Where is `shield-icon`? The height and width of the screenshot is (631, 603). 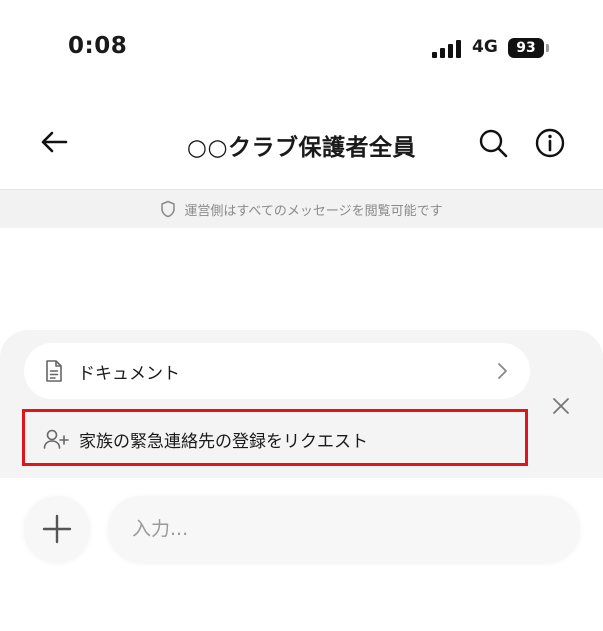
shield-icon is located at coordinates (168, 209).